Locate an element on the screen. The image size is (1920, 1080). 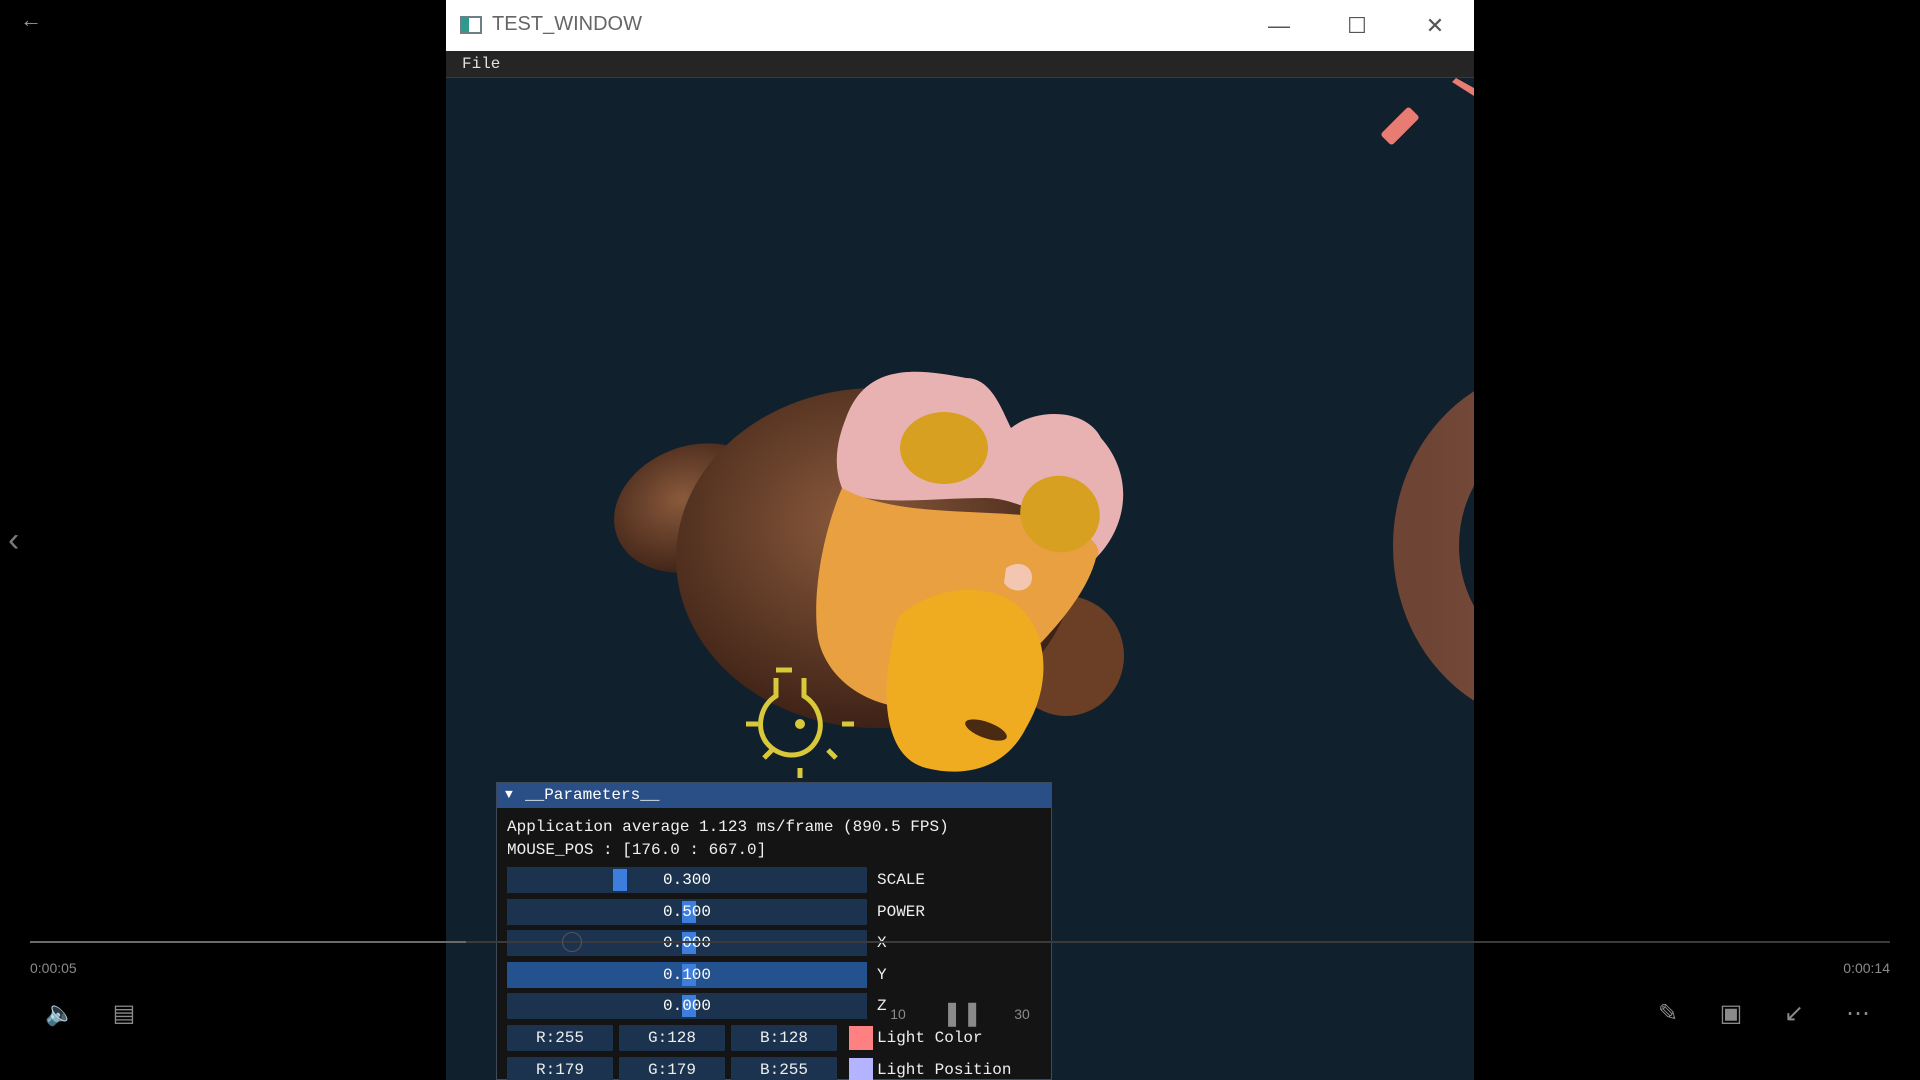
mouse-pos-text: MOUSE_POS : [176.0 : 667.0] is located at coordinates (637, 850).